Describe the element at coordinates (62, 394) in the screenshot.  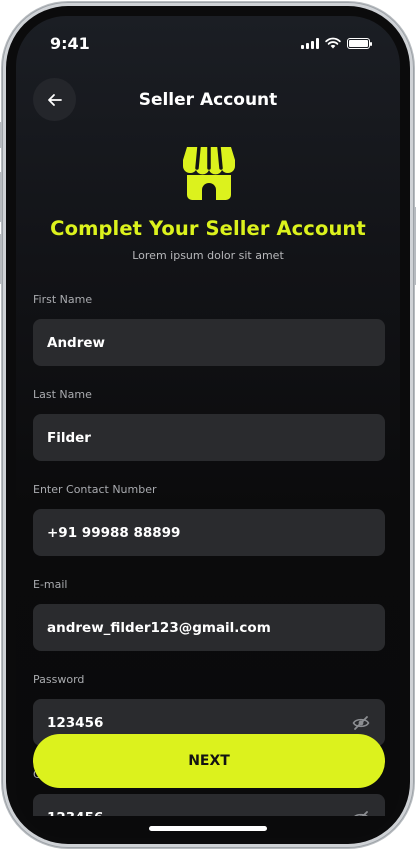
I see `last-name-label: Last Name` at that location.